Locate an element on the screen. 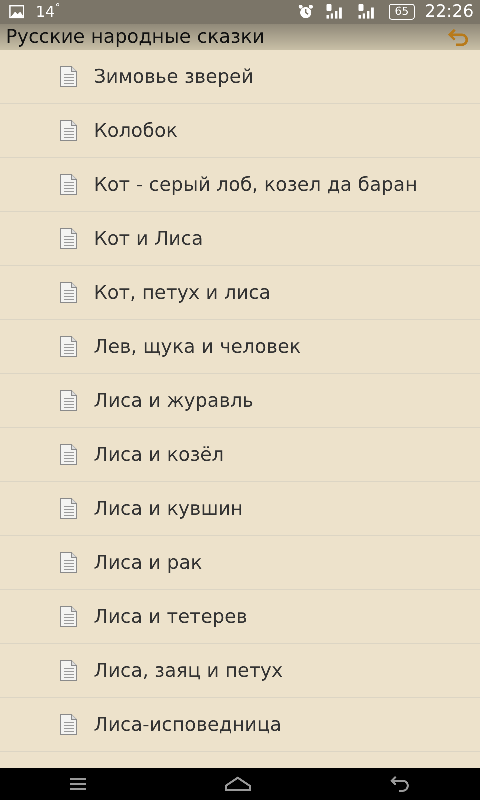  story-list-item: Кот и Лиса is located at coordinates (240, 239).